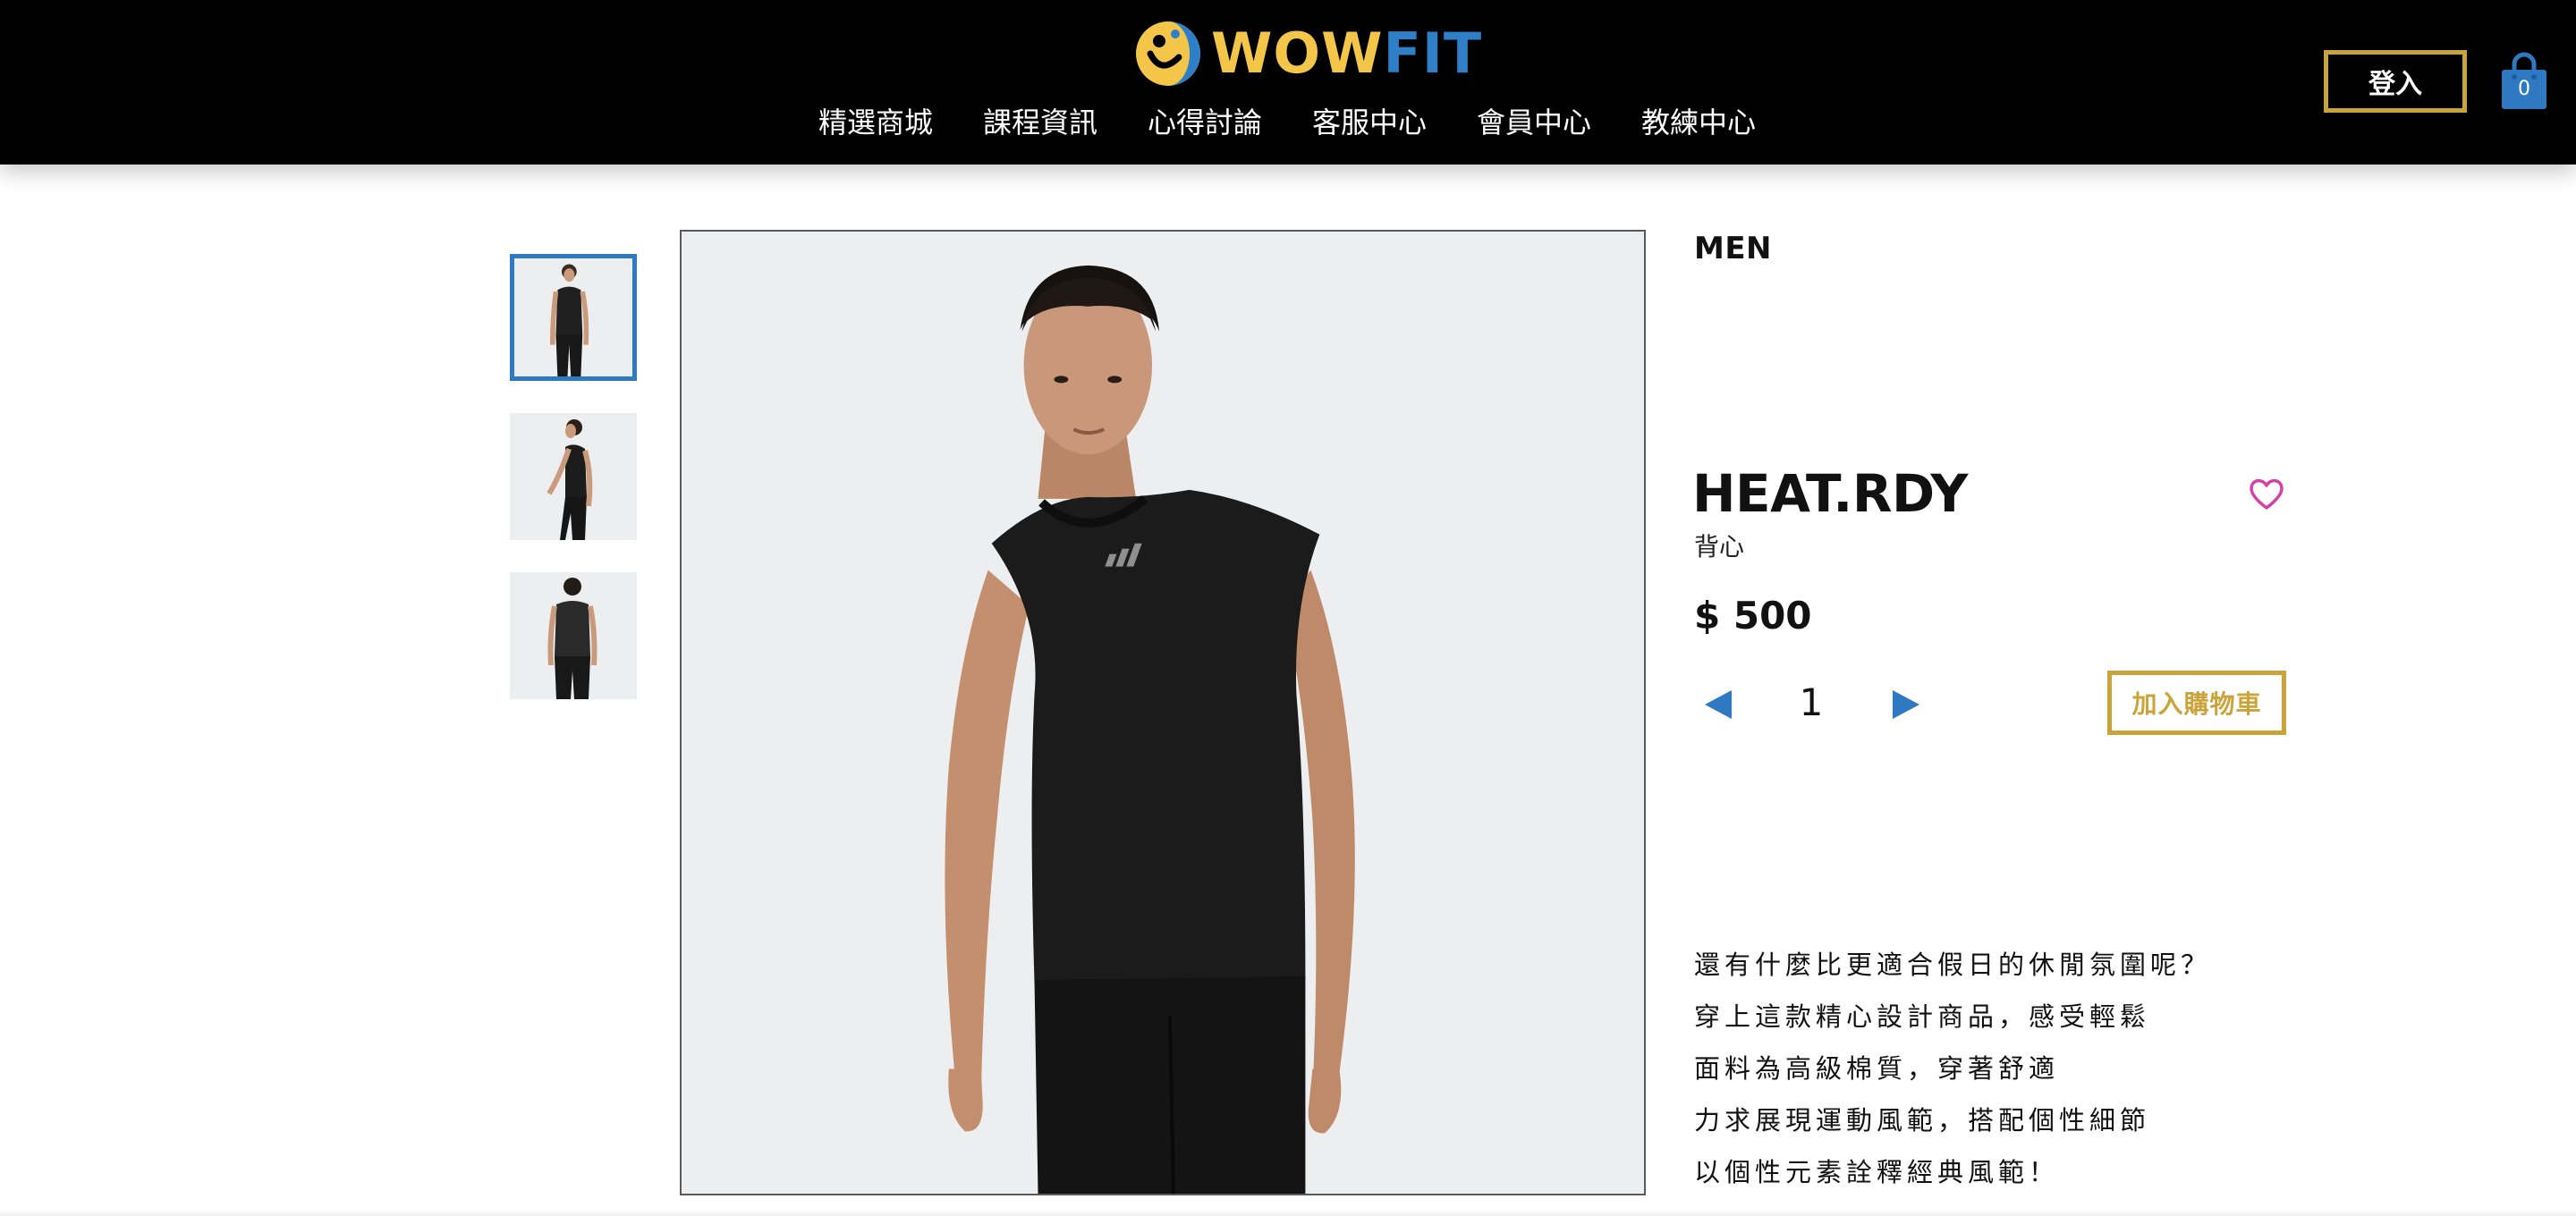 Image resolution: width=2576 pixels, height=1216 pixels. Describe the element at coordinates (1953, 965) in the screenshot. I see `description-line: 還有什麼比更適合假日的休閒氛圍呢？` at that location.